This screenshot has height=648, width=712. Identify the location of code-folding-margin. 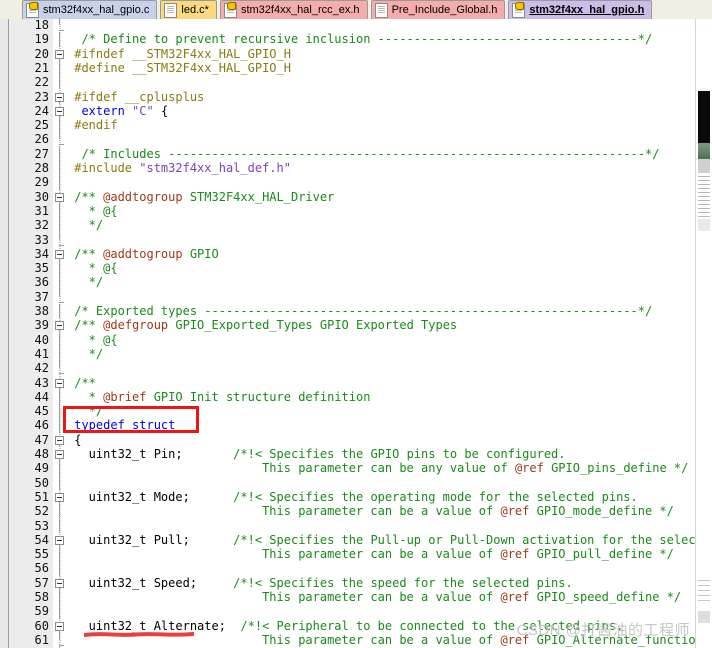
(60, 333).